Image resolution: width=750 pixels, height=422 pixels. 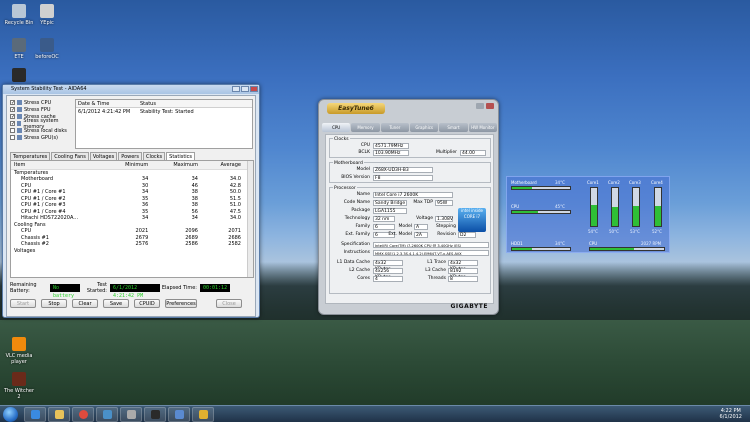 I want to click on stress-memory-option: ✓ Stress system memory, so click(x=42, y=124).